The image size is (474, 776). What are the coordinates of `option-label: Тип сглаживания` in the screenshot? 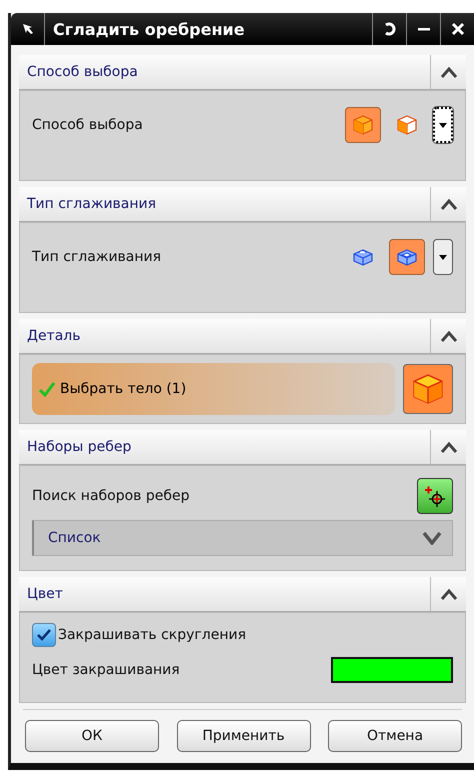 It's located at (97, 257).